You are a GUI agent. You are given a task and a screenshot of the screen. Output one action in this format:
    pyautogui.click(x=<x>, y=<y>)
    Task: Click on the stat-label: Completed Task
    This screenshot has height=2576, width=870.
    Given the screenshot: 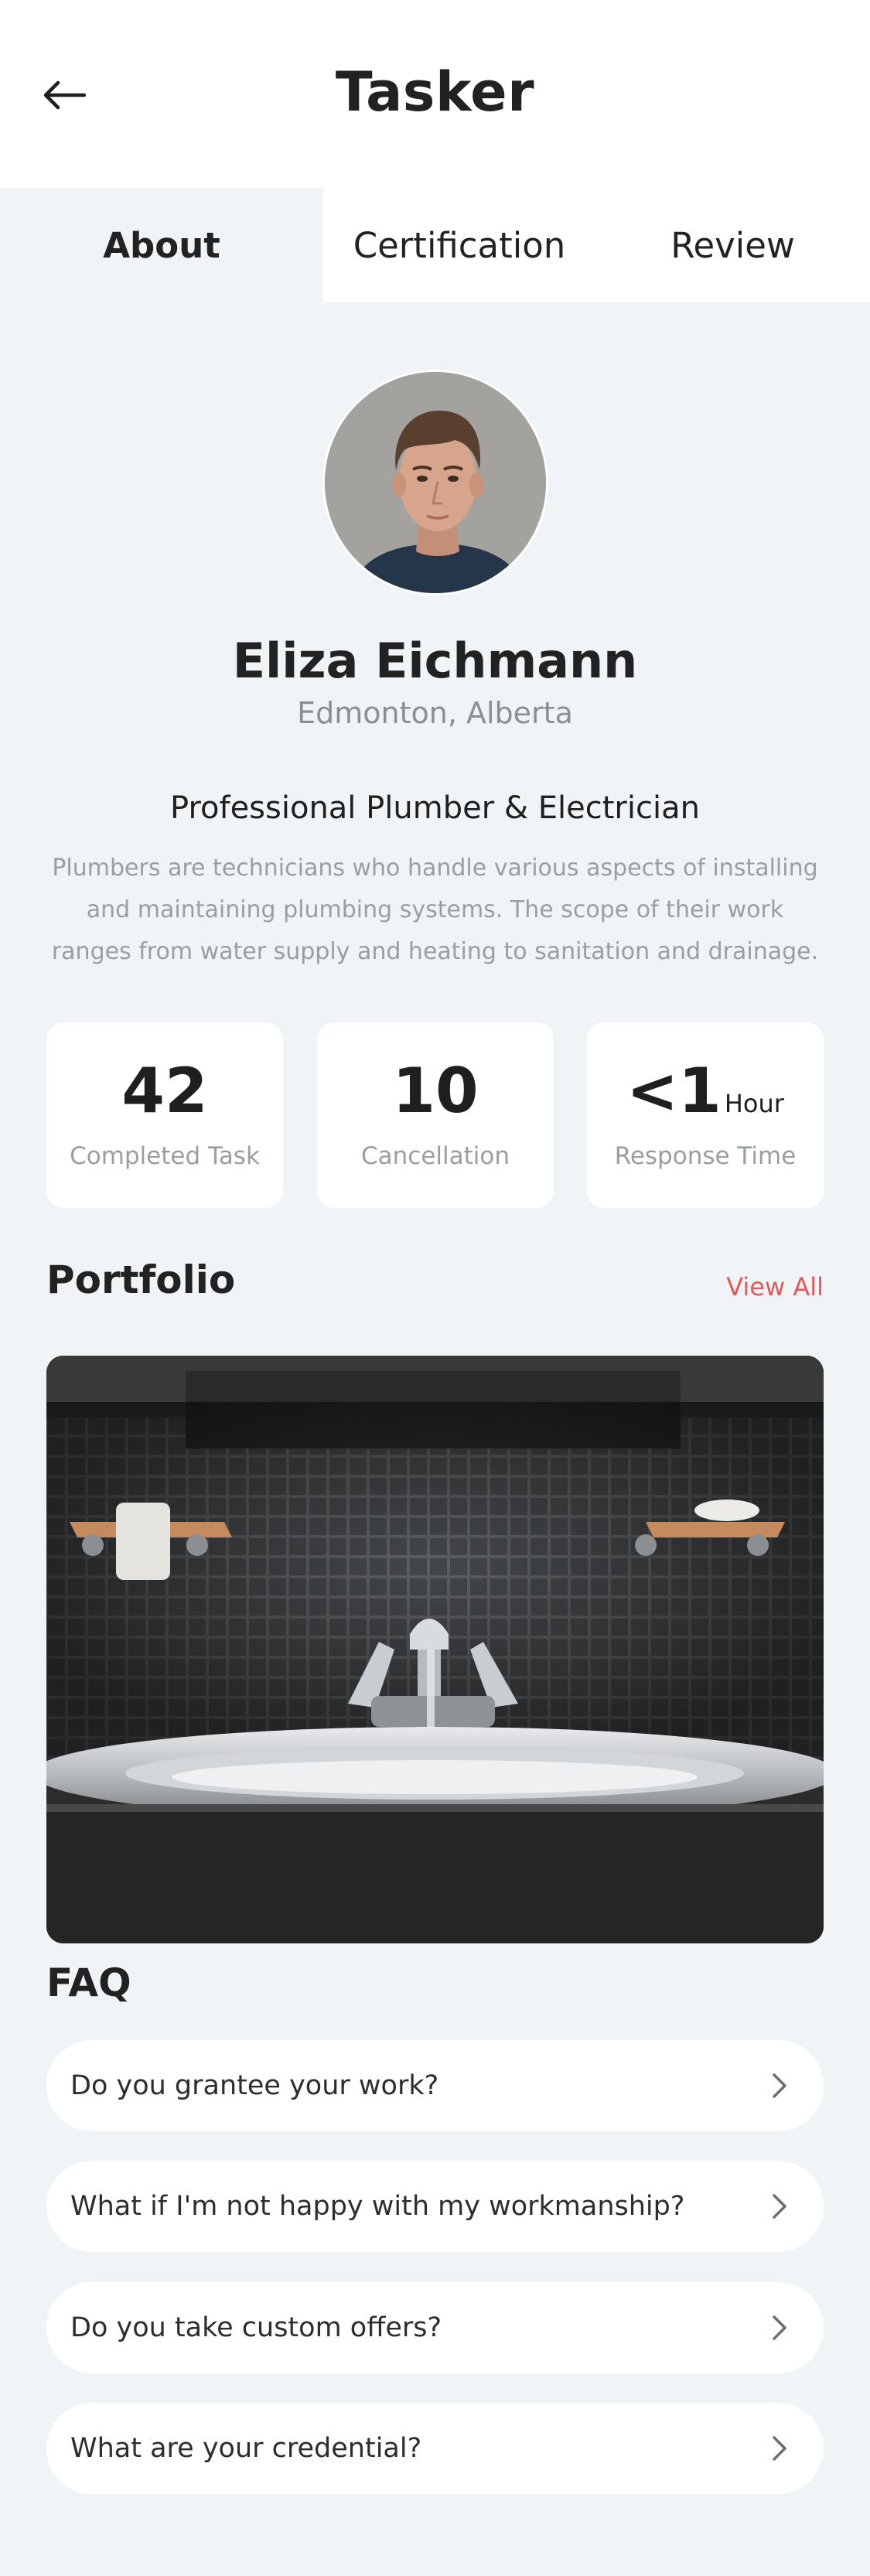 What is the action you would take?
    pyautogui.click(x=165, y=1156)
    